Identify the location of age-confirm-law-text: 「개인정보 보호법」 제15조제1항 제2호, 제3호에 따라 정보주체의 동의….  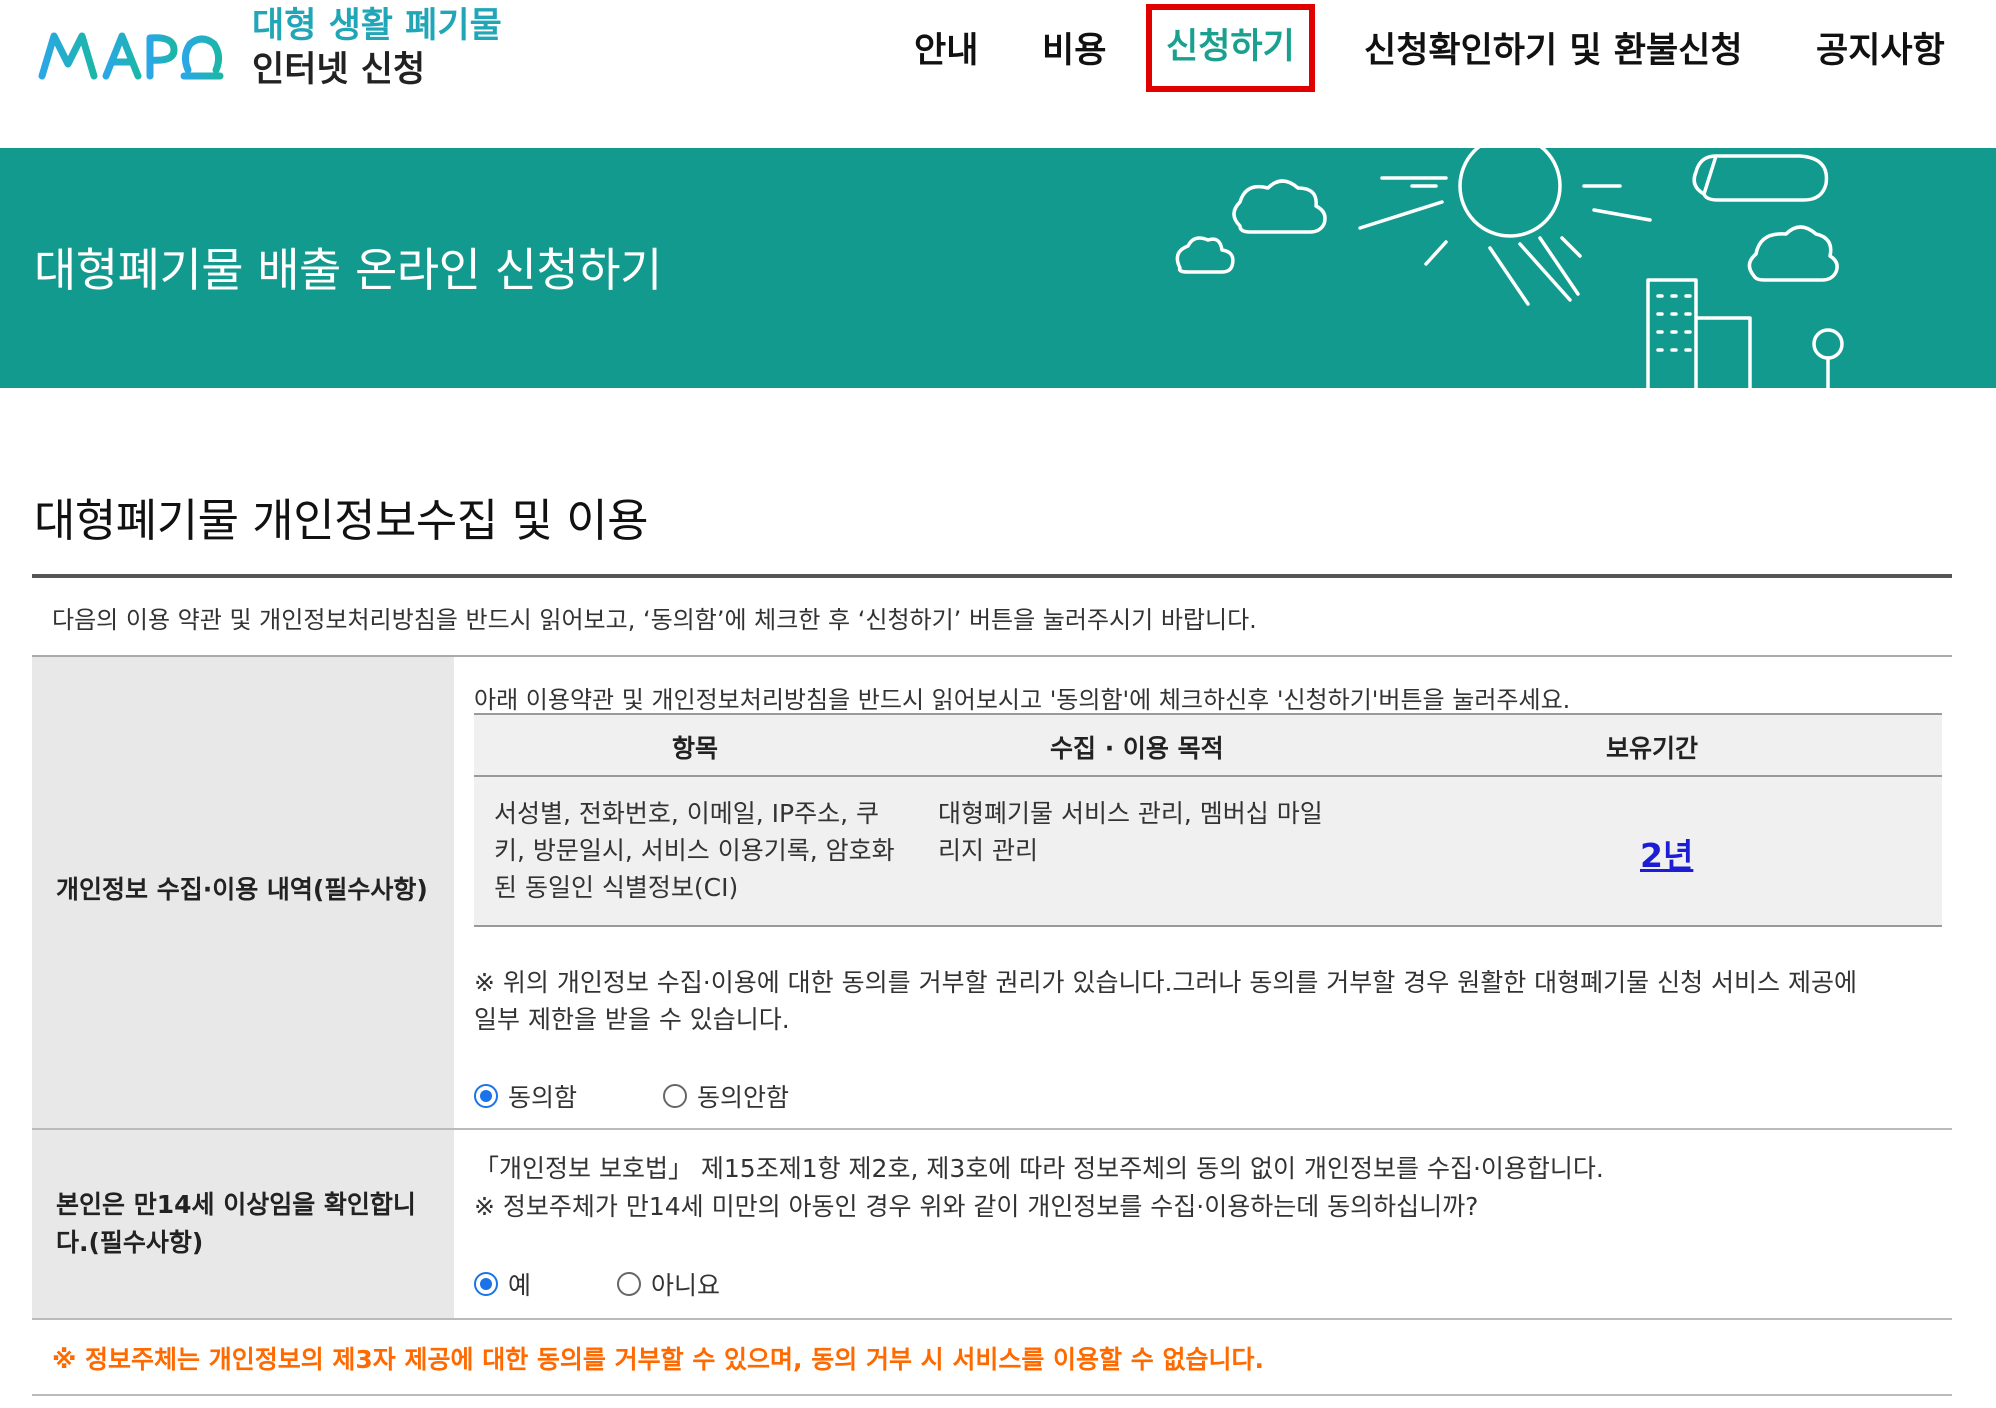
(1039, 1188).